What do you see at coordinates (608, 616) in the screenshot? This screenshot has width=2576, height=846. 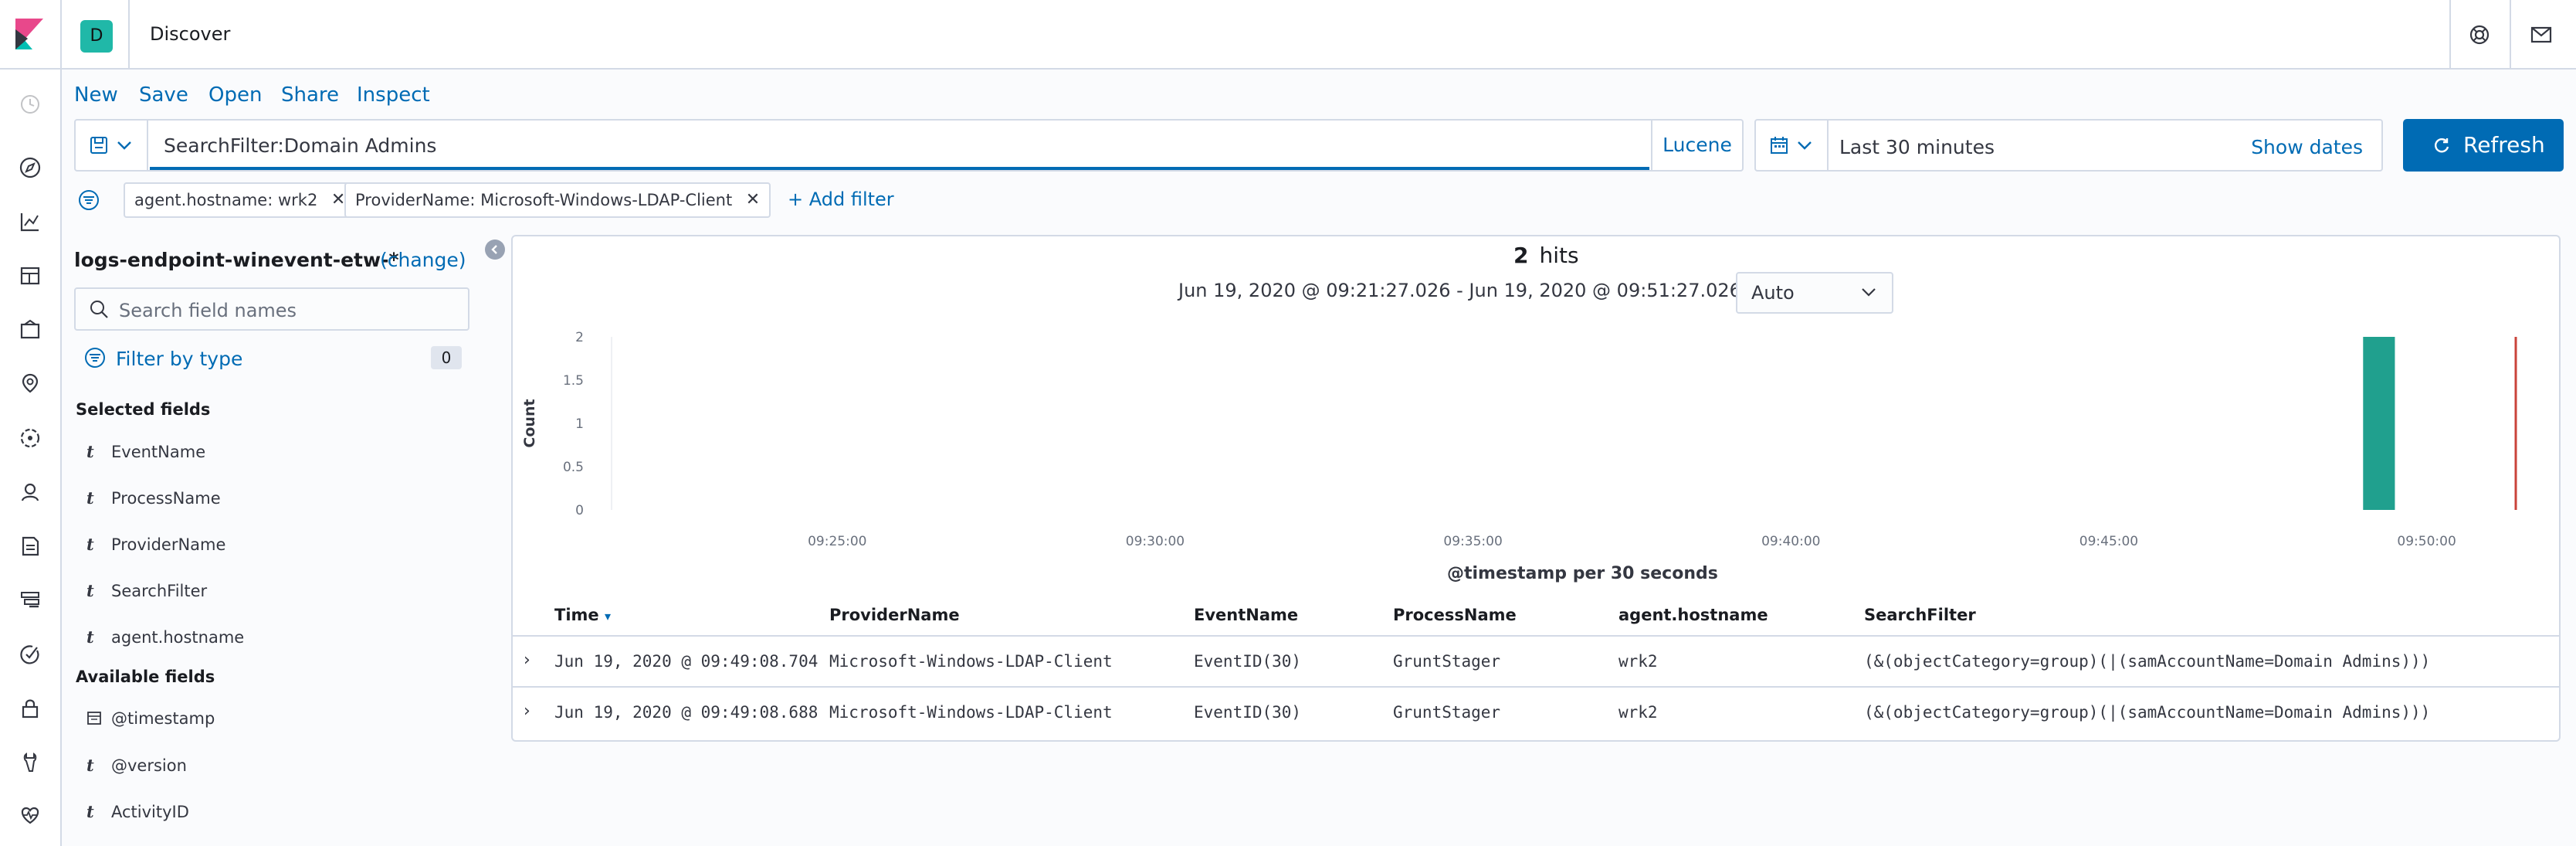 I see `sort-down-icon: ▾` at bounding box center [608, 616].